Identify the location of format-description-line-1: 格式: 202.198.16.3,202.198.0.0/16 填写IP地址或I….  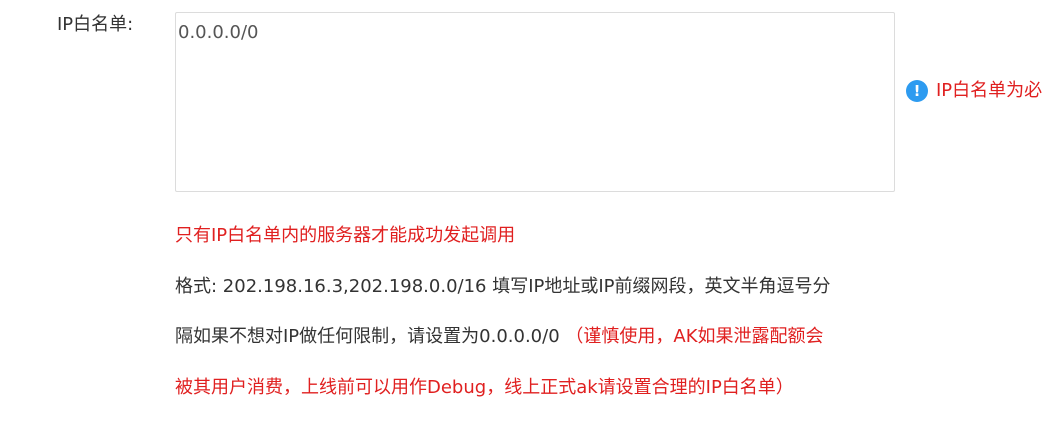
(503, 286).